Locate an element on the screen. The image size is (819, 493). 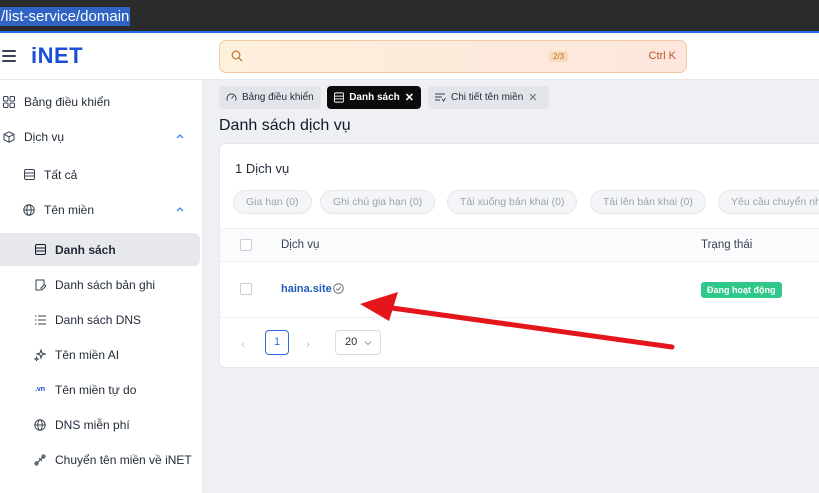
sidebar-item-records: Danh sách bản ghi is located at coordinates (100, 284).